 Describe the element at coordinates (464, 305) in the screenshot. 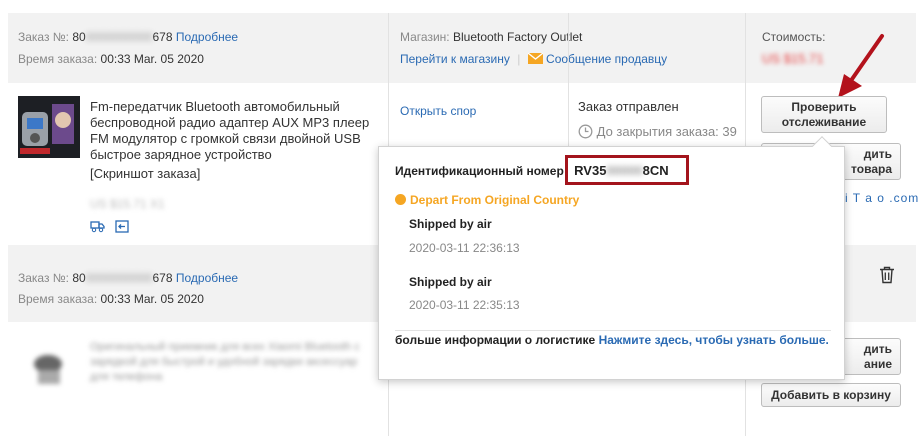

I see `tracking-event-time: 2020-03-11 22:35:13` at that location.